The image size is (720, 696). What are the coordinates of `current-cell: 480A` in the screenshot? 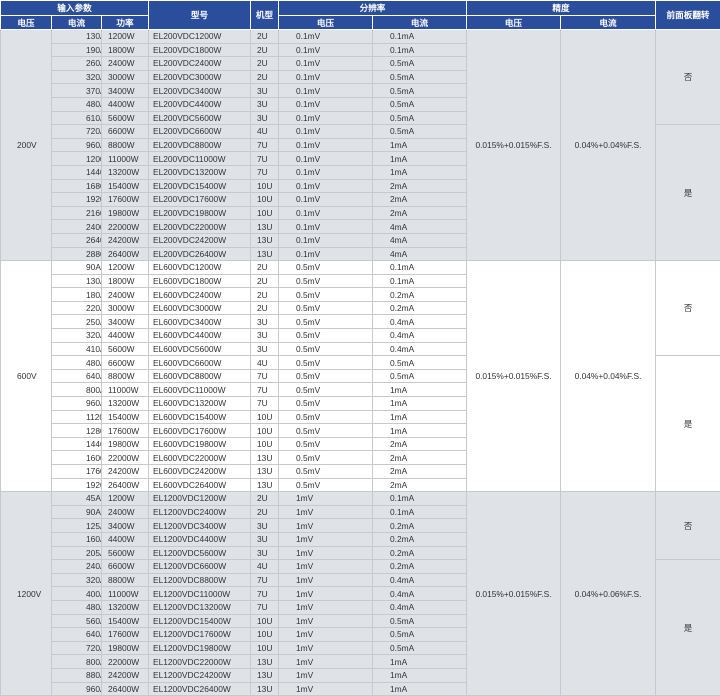 It's located at (77, 607).